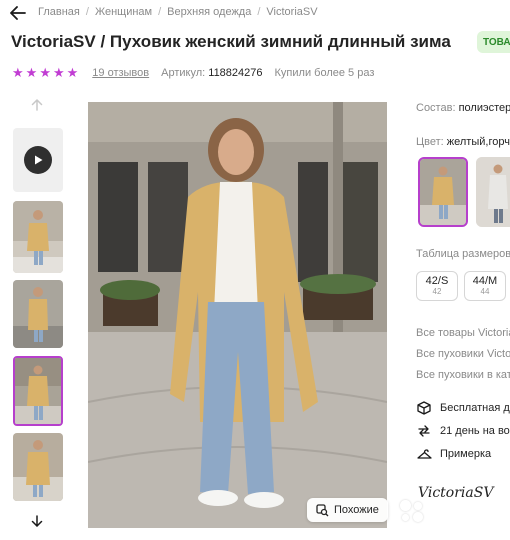  Describe the element at coordinates (37, 105) in the screenshot. I see `chevron-up-icon` at that location.